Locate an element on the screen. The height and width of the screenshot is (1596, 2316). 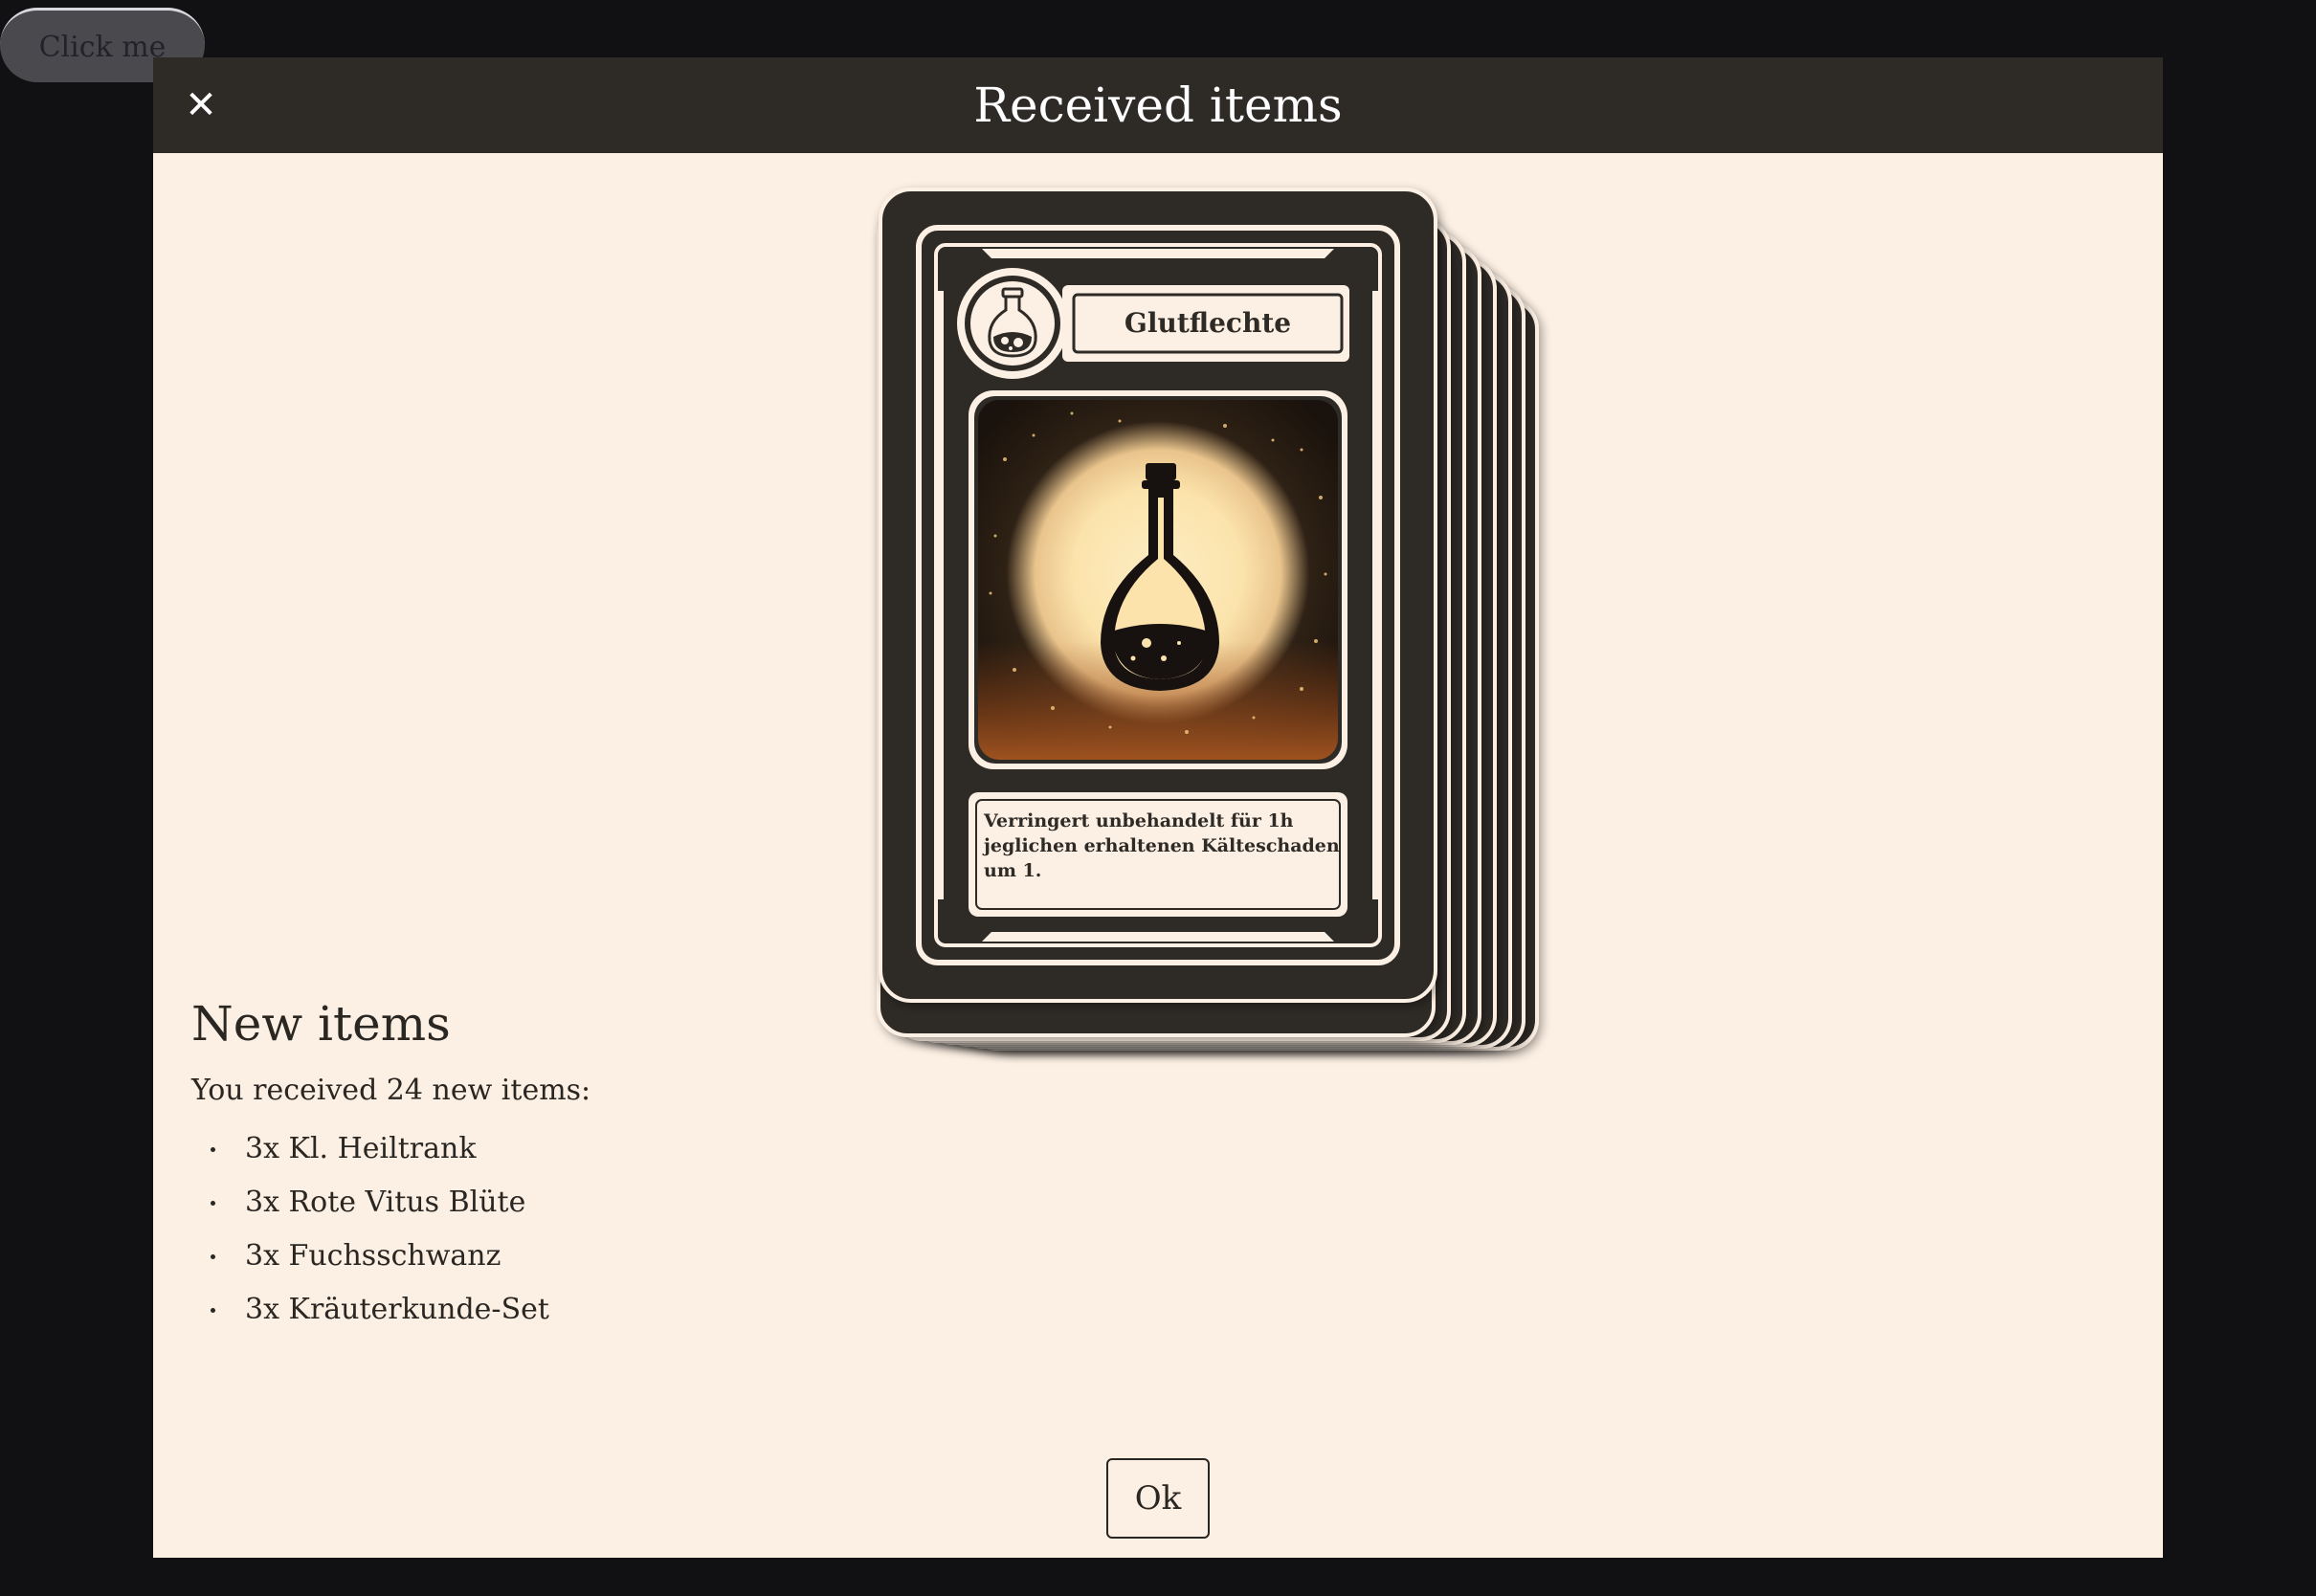
close-icon: ✕ is located at coordinates (201, 105).